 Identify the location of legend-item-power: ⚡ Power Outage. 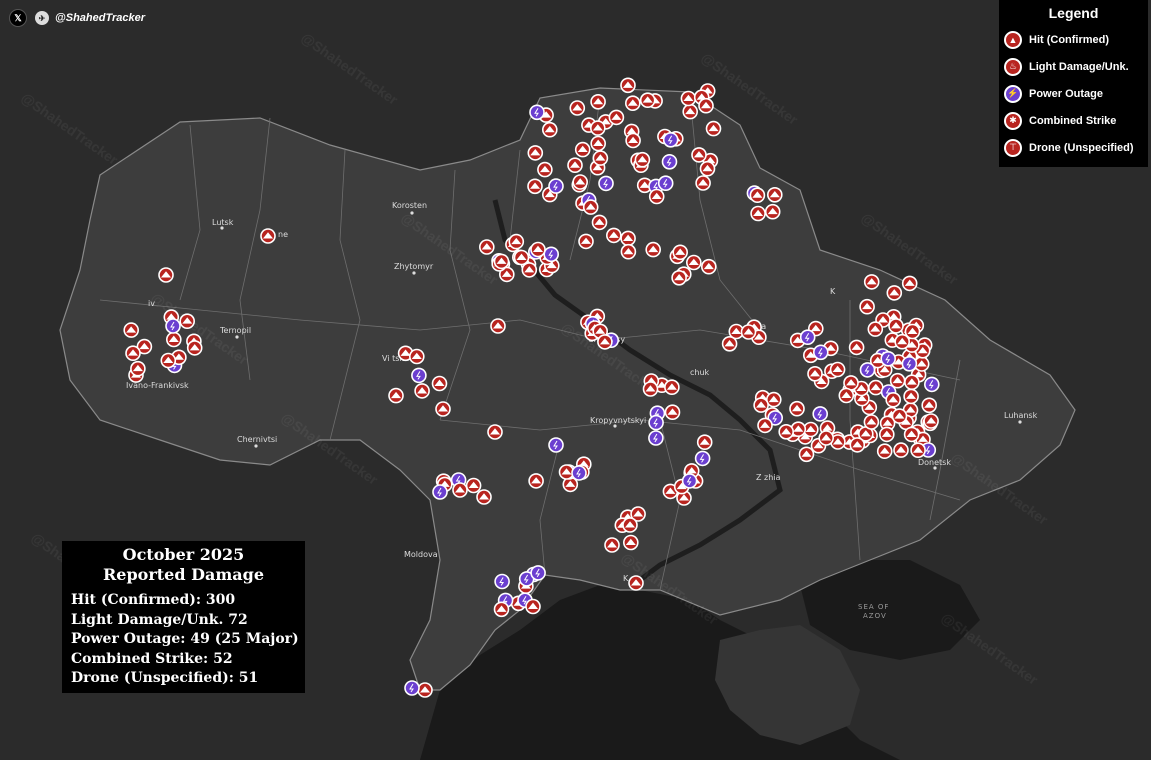
(1073, 93).